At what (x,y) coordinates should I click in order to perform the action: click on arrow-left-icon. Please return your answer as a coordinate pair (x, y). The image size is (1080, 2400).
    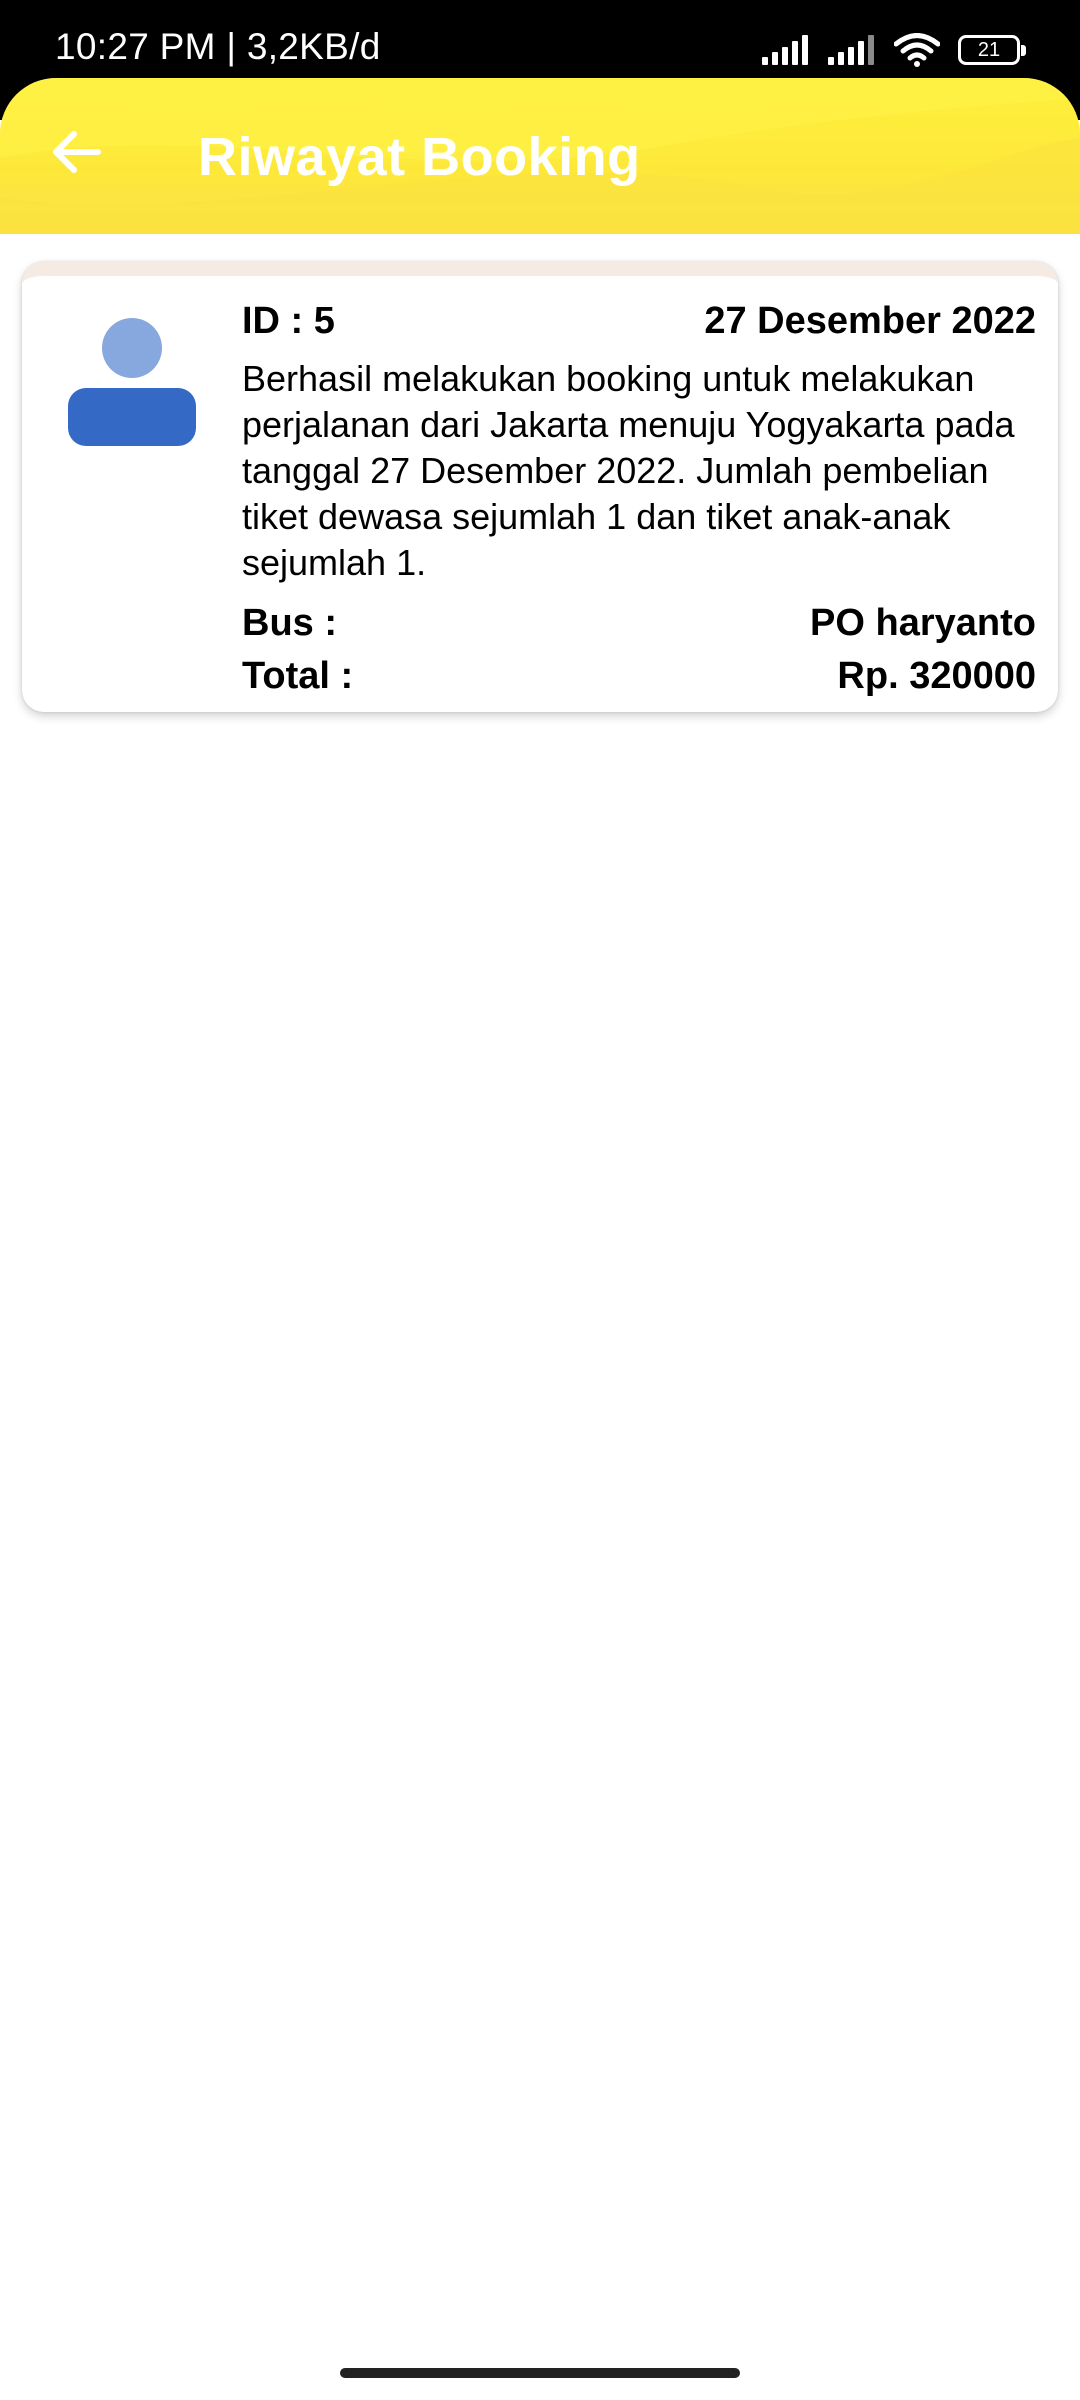
    Looking at the image, I should click on (76, 154).